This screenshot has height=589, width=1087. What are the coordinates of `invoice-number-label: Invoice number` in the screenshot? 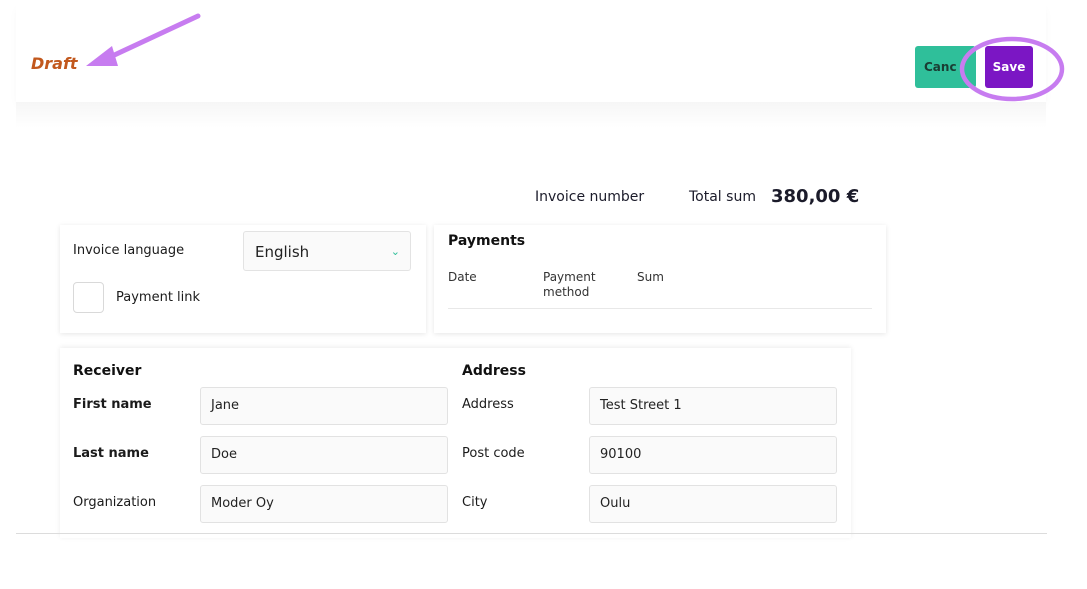 It's located at (590, 197).